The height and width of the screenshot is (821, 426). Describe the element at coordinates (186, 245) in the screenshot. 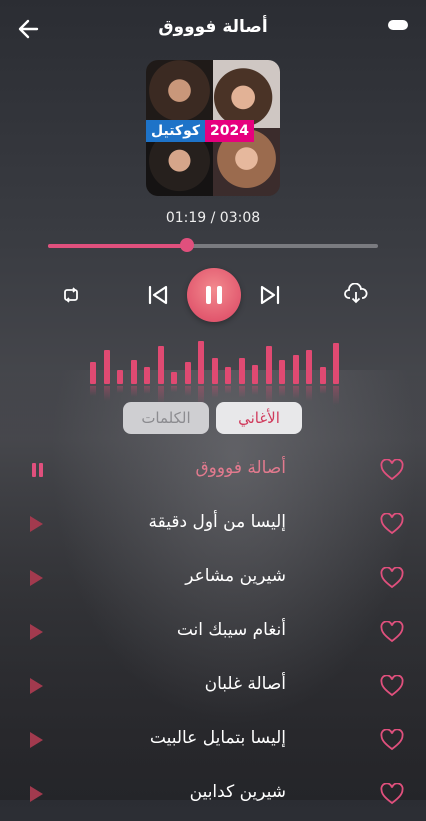

I see `seek-thumb` at that location.